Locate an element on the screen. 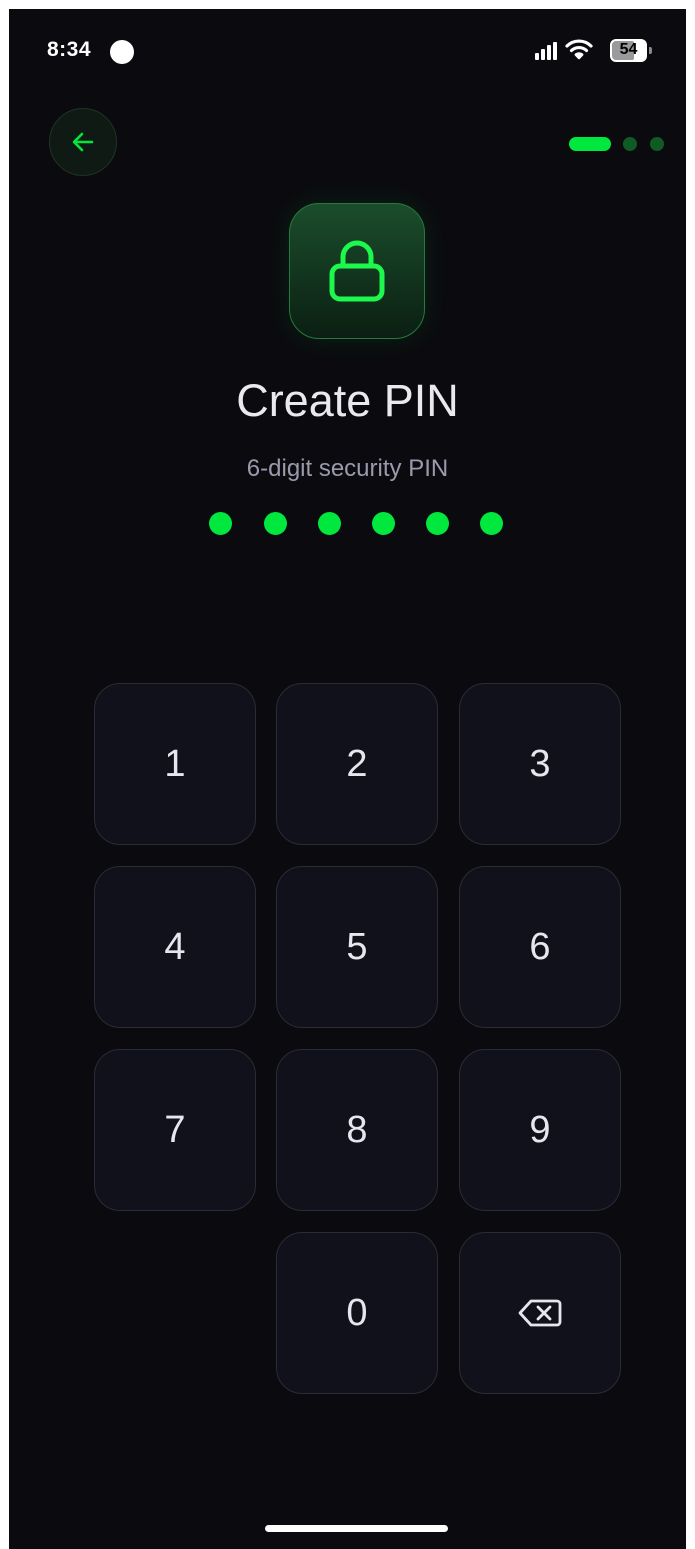  cellular-signal-icon is located at coordinates (547, 51).